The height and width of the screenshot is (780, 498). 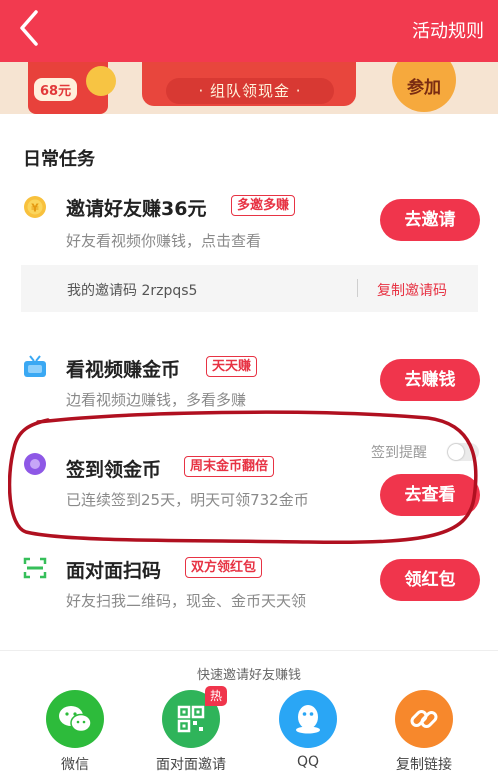 I want to click on task-title-invite: 邀请好友赚36元, so click(x=136, y=209).